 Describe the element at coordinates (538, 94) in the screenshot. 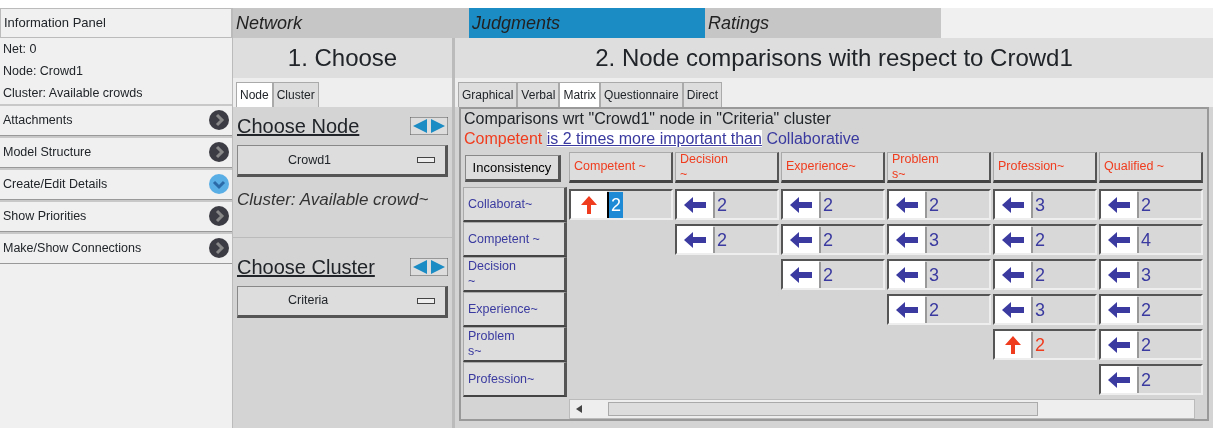

I see `tab: Verbal` at that location.